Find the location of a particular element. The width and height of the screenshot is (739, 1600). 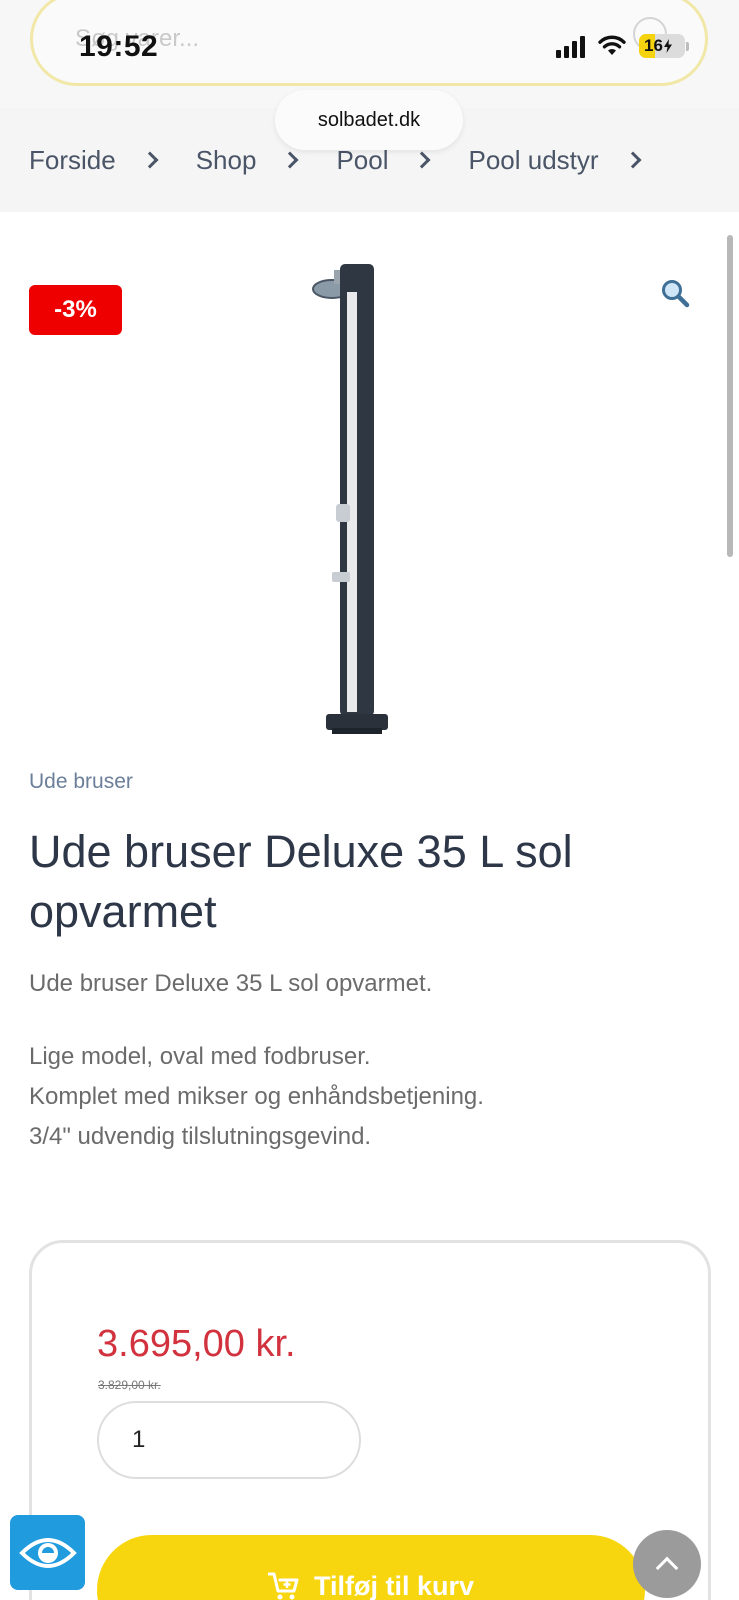

product-title: Ude bruser Deluxe 35 L sol opvarmet is located at coordinates (301, 881).